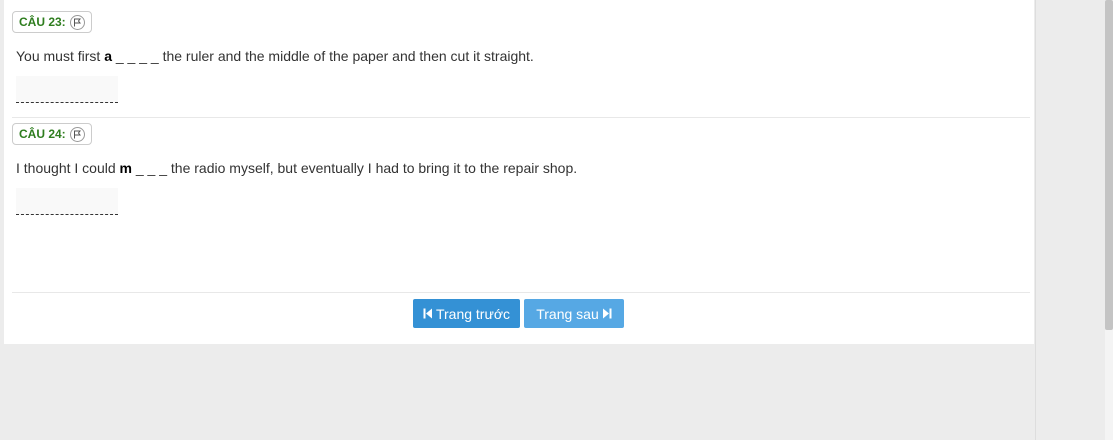 The height and width of the screenshot is (440, 1113). I want to click on hint-letter: m, so click(125, 168).